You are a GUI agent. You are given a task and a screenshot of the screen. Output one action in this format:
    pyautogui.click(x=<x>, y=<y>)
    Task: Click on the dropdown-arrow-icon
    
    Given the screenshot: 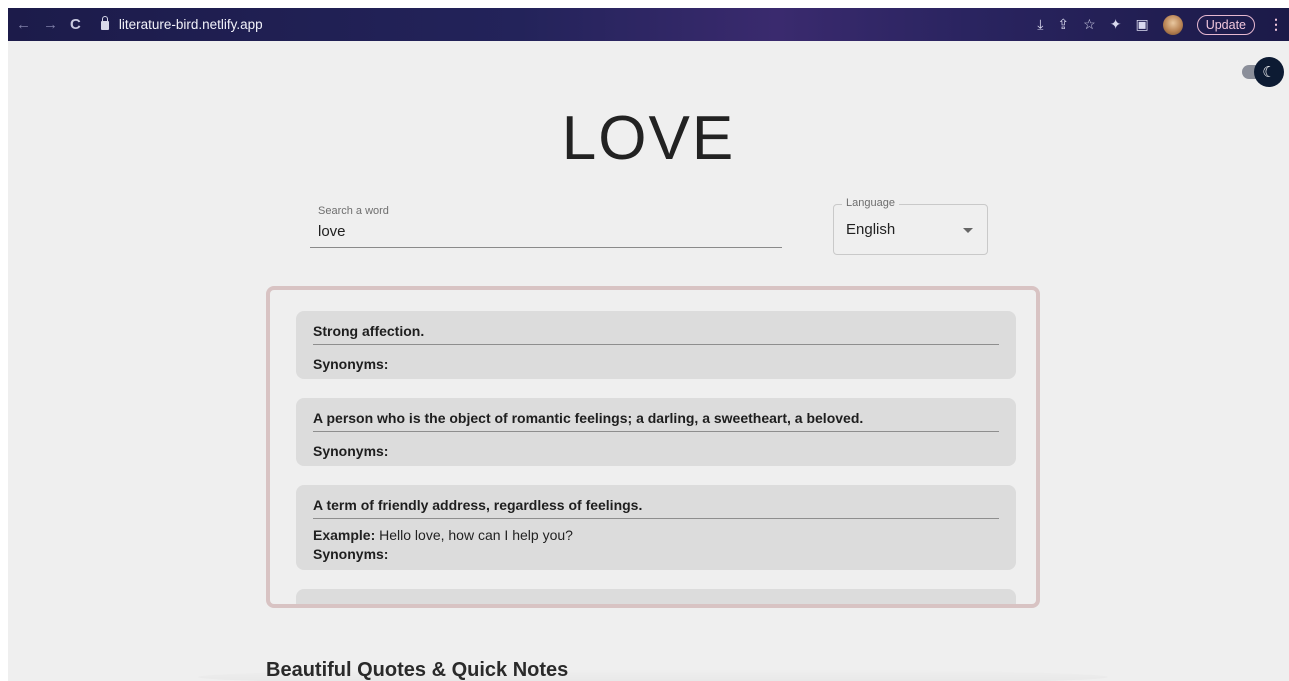 What is the action you would take?
    pyautogui.click(x=968, y=230)
    